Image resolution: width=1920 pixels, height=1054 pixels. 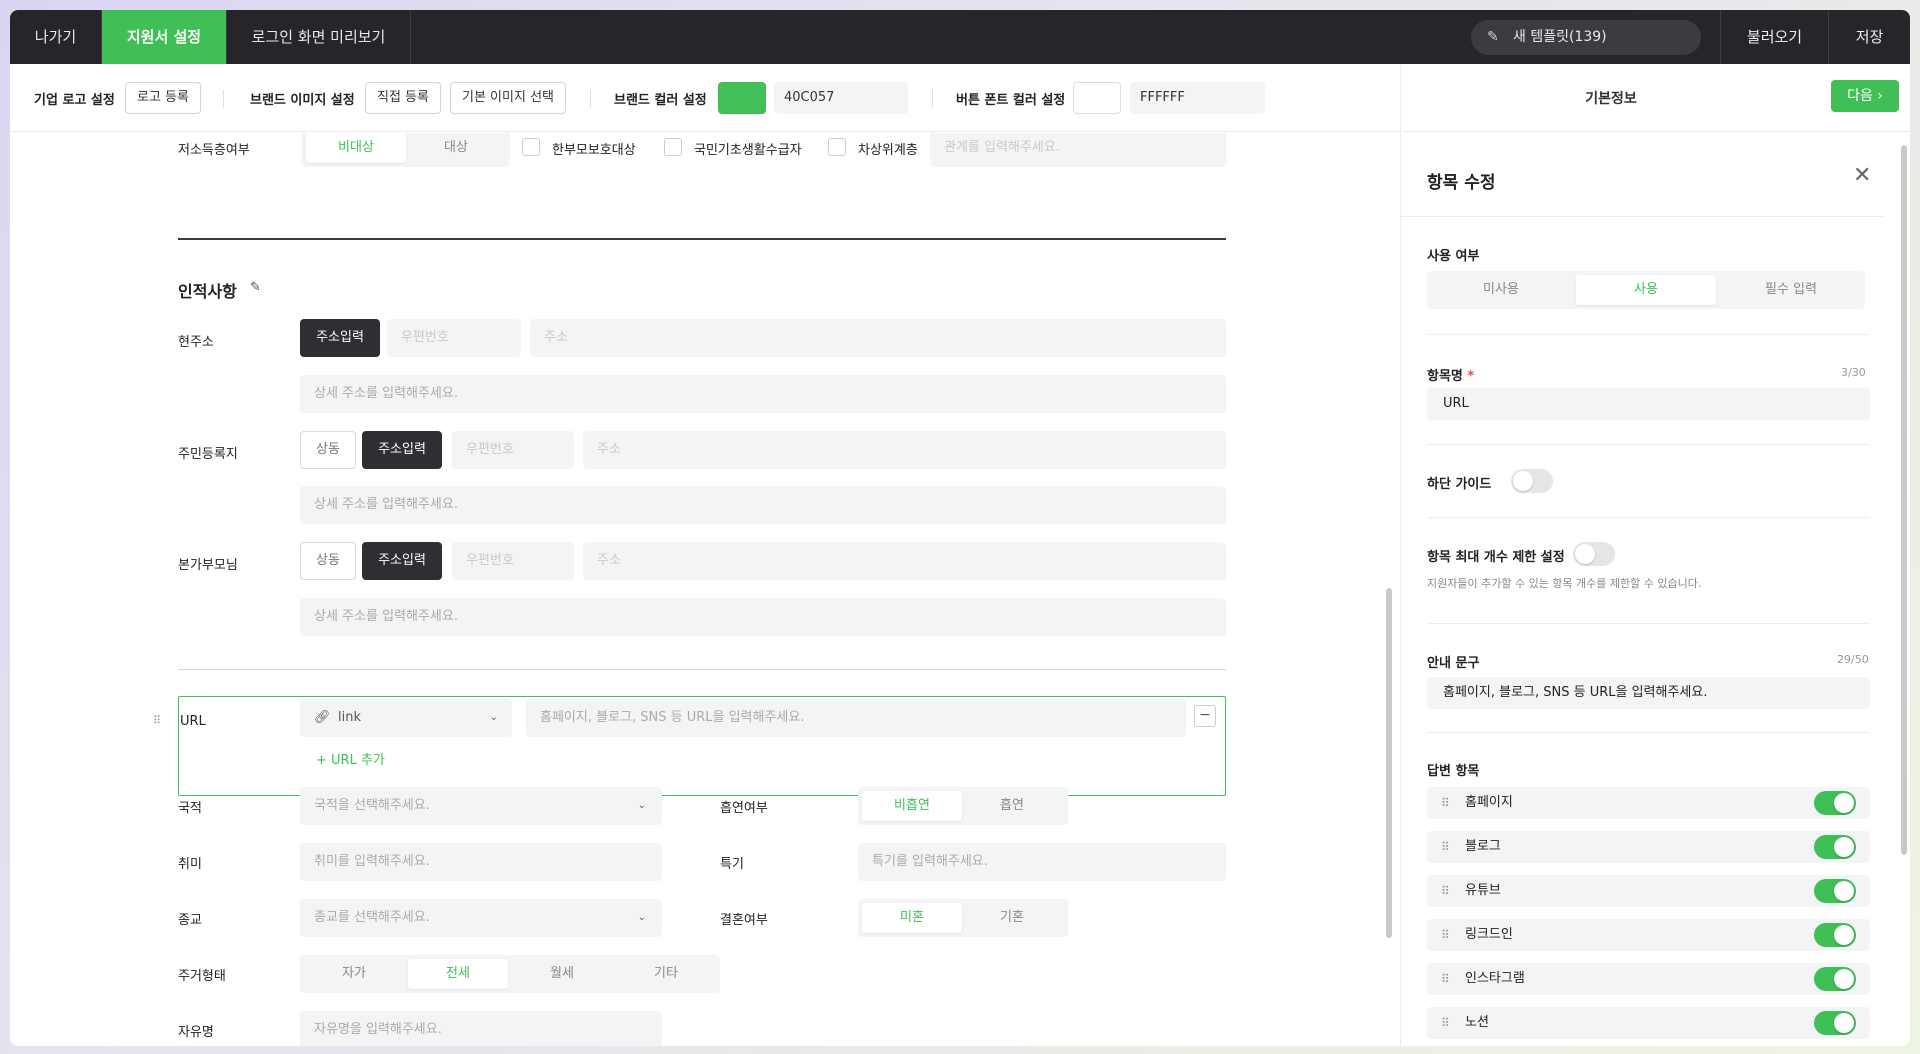 I want to click on next-row-input: 자유명을 입력해주세요., so click(x=481, y=1028).